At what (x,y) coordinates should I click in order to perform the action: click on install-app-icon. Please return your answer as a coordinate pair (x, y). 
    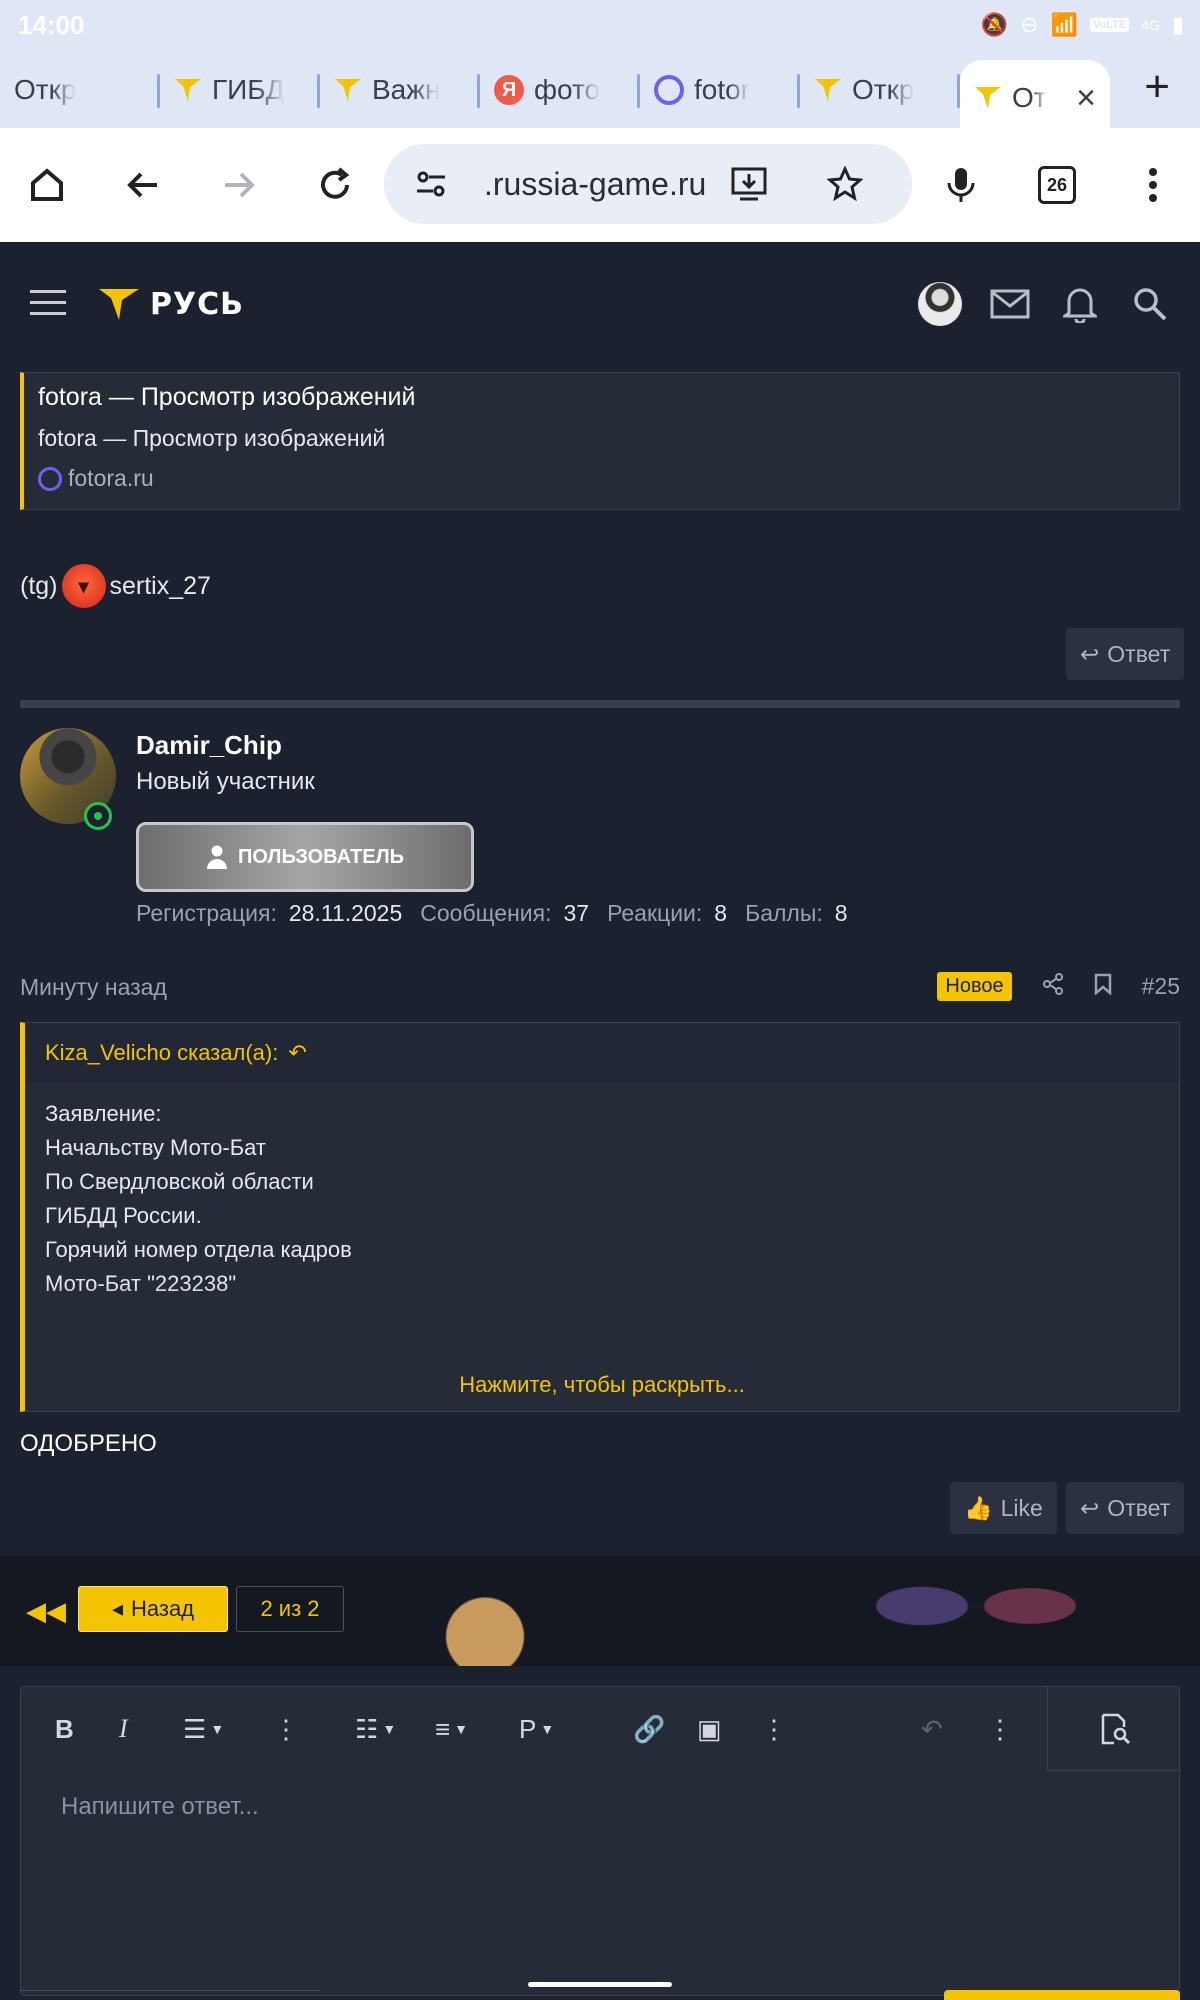
    Looking at the image, I should click on (749, 184).